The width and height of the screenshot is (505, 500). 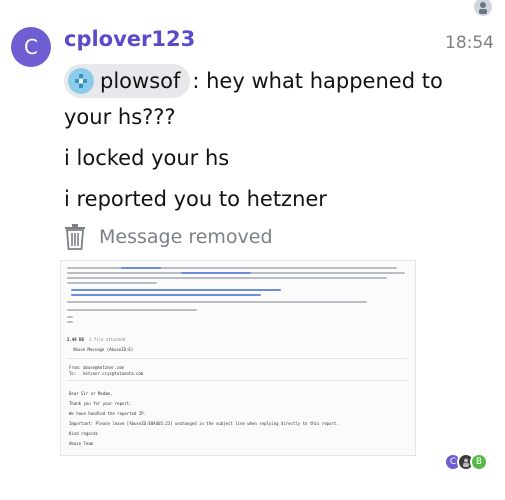 What do you see at coordinates (129, 39) in the screenshot?
I see `sender-name: cplover123` at bounding box center [129, 39].